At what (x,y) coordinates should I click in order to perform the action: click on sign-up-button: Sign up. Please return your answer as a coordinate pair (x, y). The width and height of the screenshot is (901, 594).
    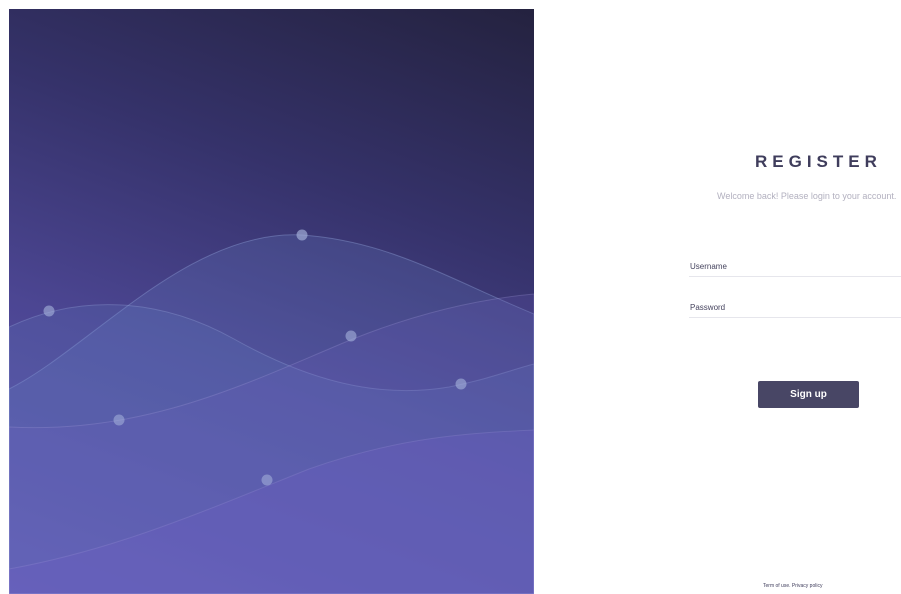
    Looking at the image, I should click on (808, 394).